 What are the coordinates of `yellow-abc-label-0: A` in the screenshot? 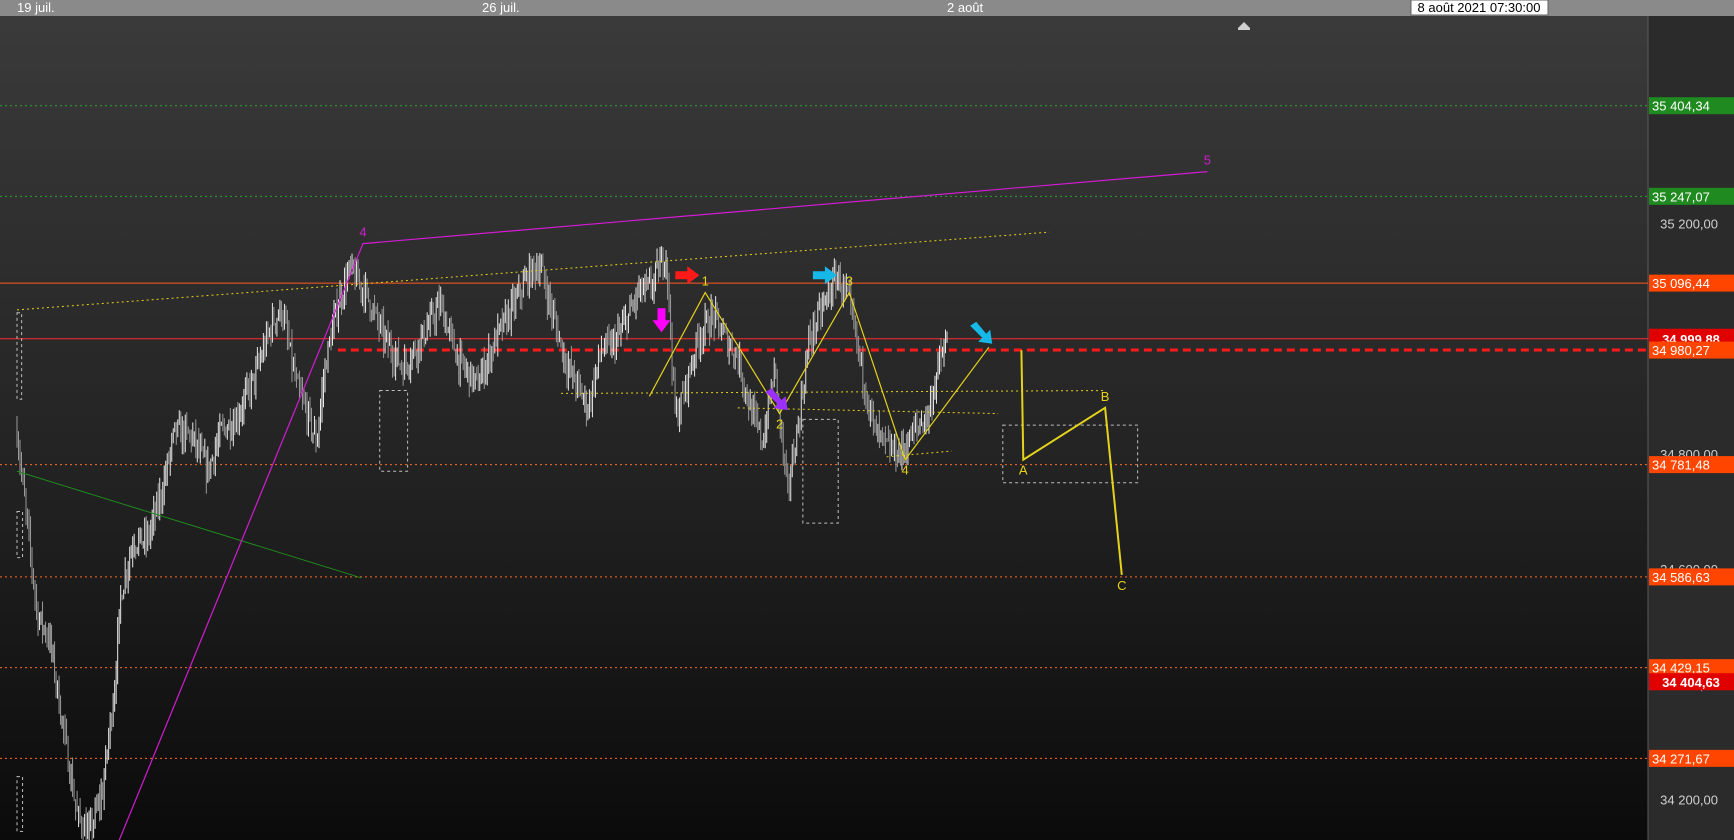 It's located at (1023, 470).